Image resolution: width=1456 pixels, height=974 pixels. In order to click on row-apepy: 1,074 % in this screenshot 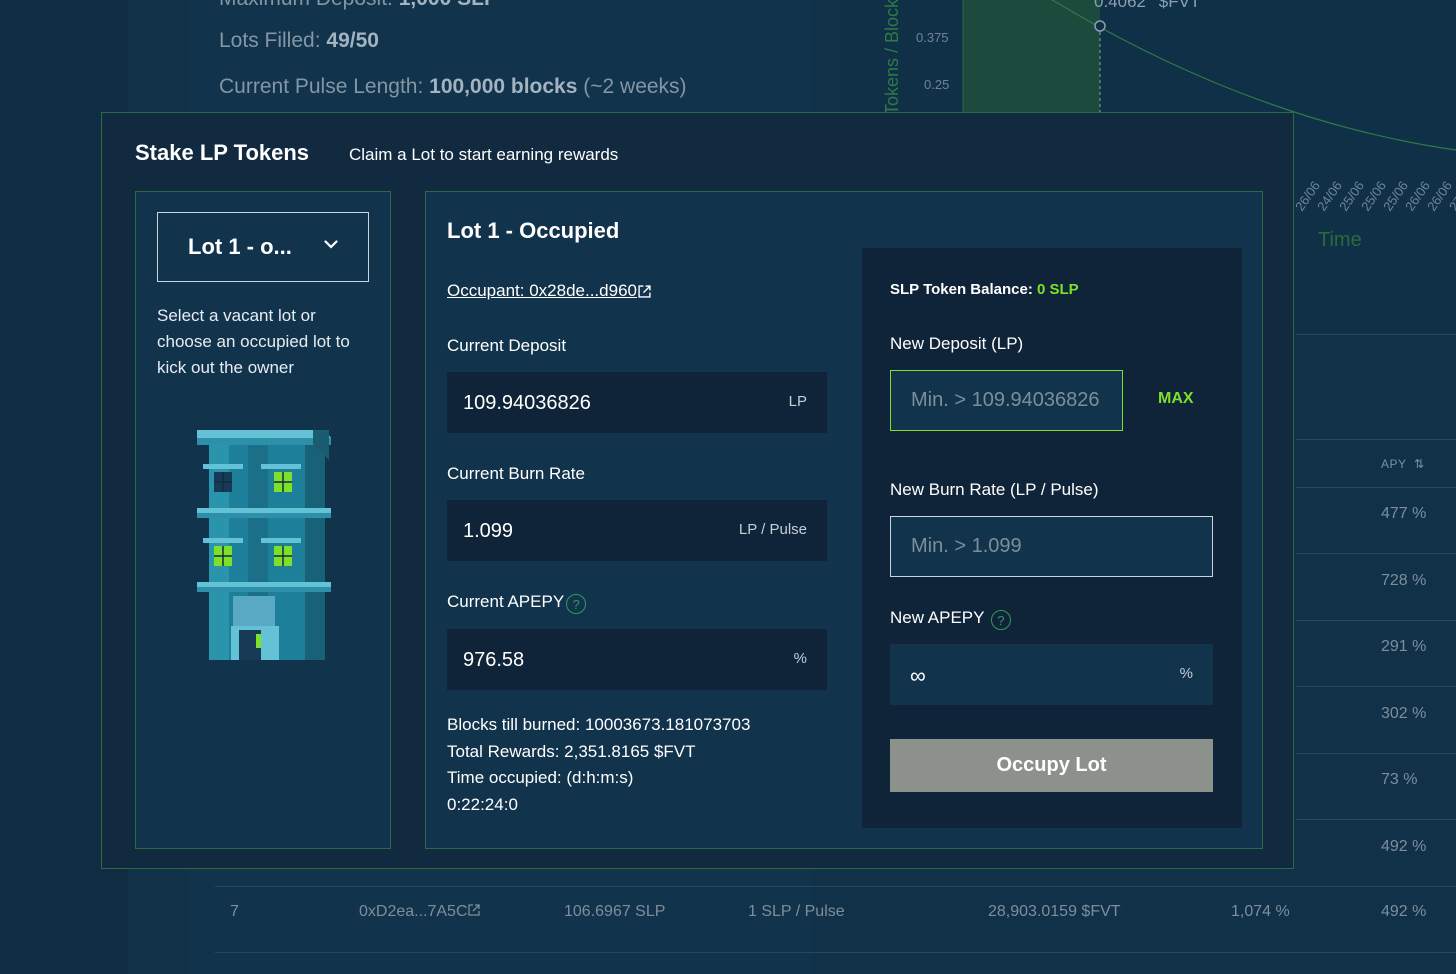, I will do `click(1260, 911)`.